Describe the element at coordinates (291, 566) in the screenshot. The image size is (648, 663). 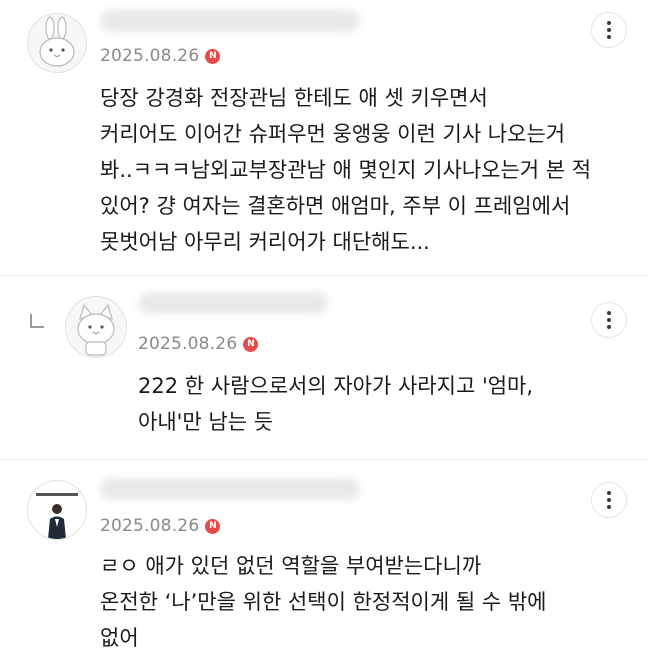
I see `comment-line: ㄹㅇ 애가 있던 없던 역할을 부여받는다니까` at that location.